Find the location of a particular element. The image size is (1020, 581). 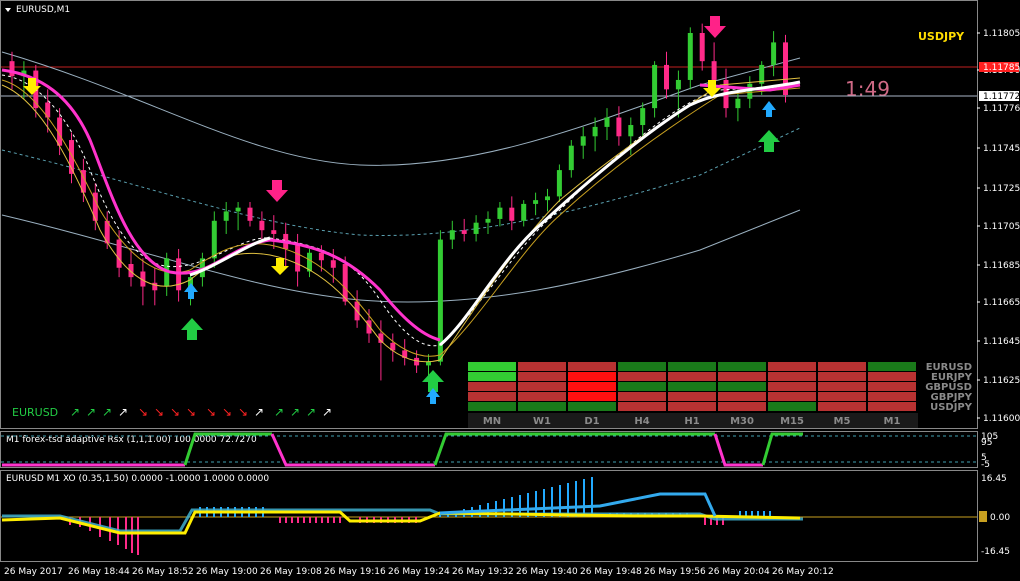

xo-zero-tag is located at coordinates (983, 516).